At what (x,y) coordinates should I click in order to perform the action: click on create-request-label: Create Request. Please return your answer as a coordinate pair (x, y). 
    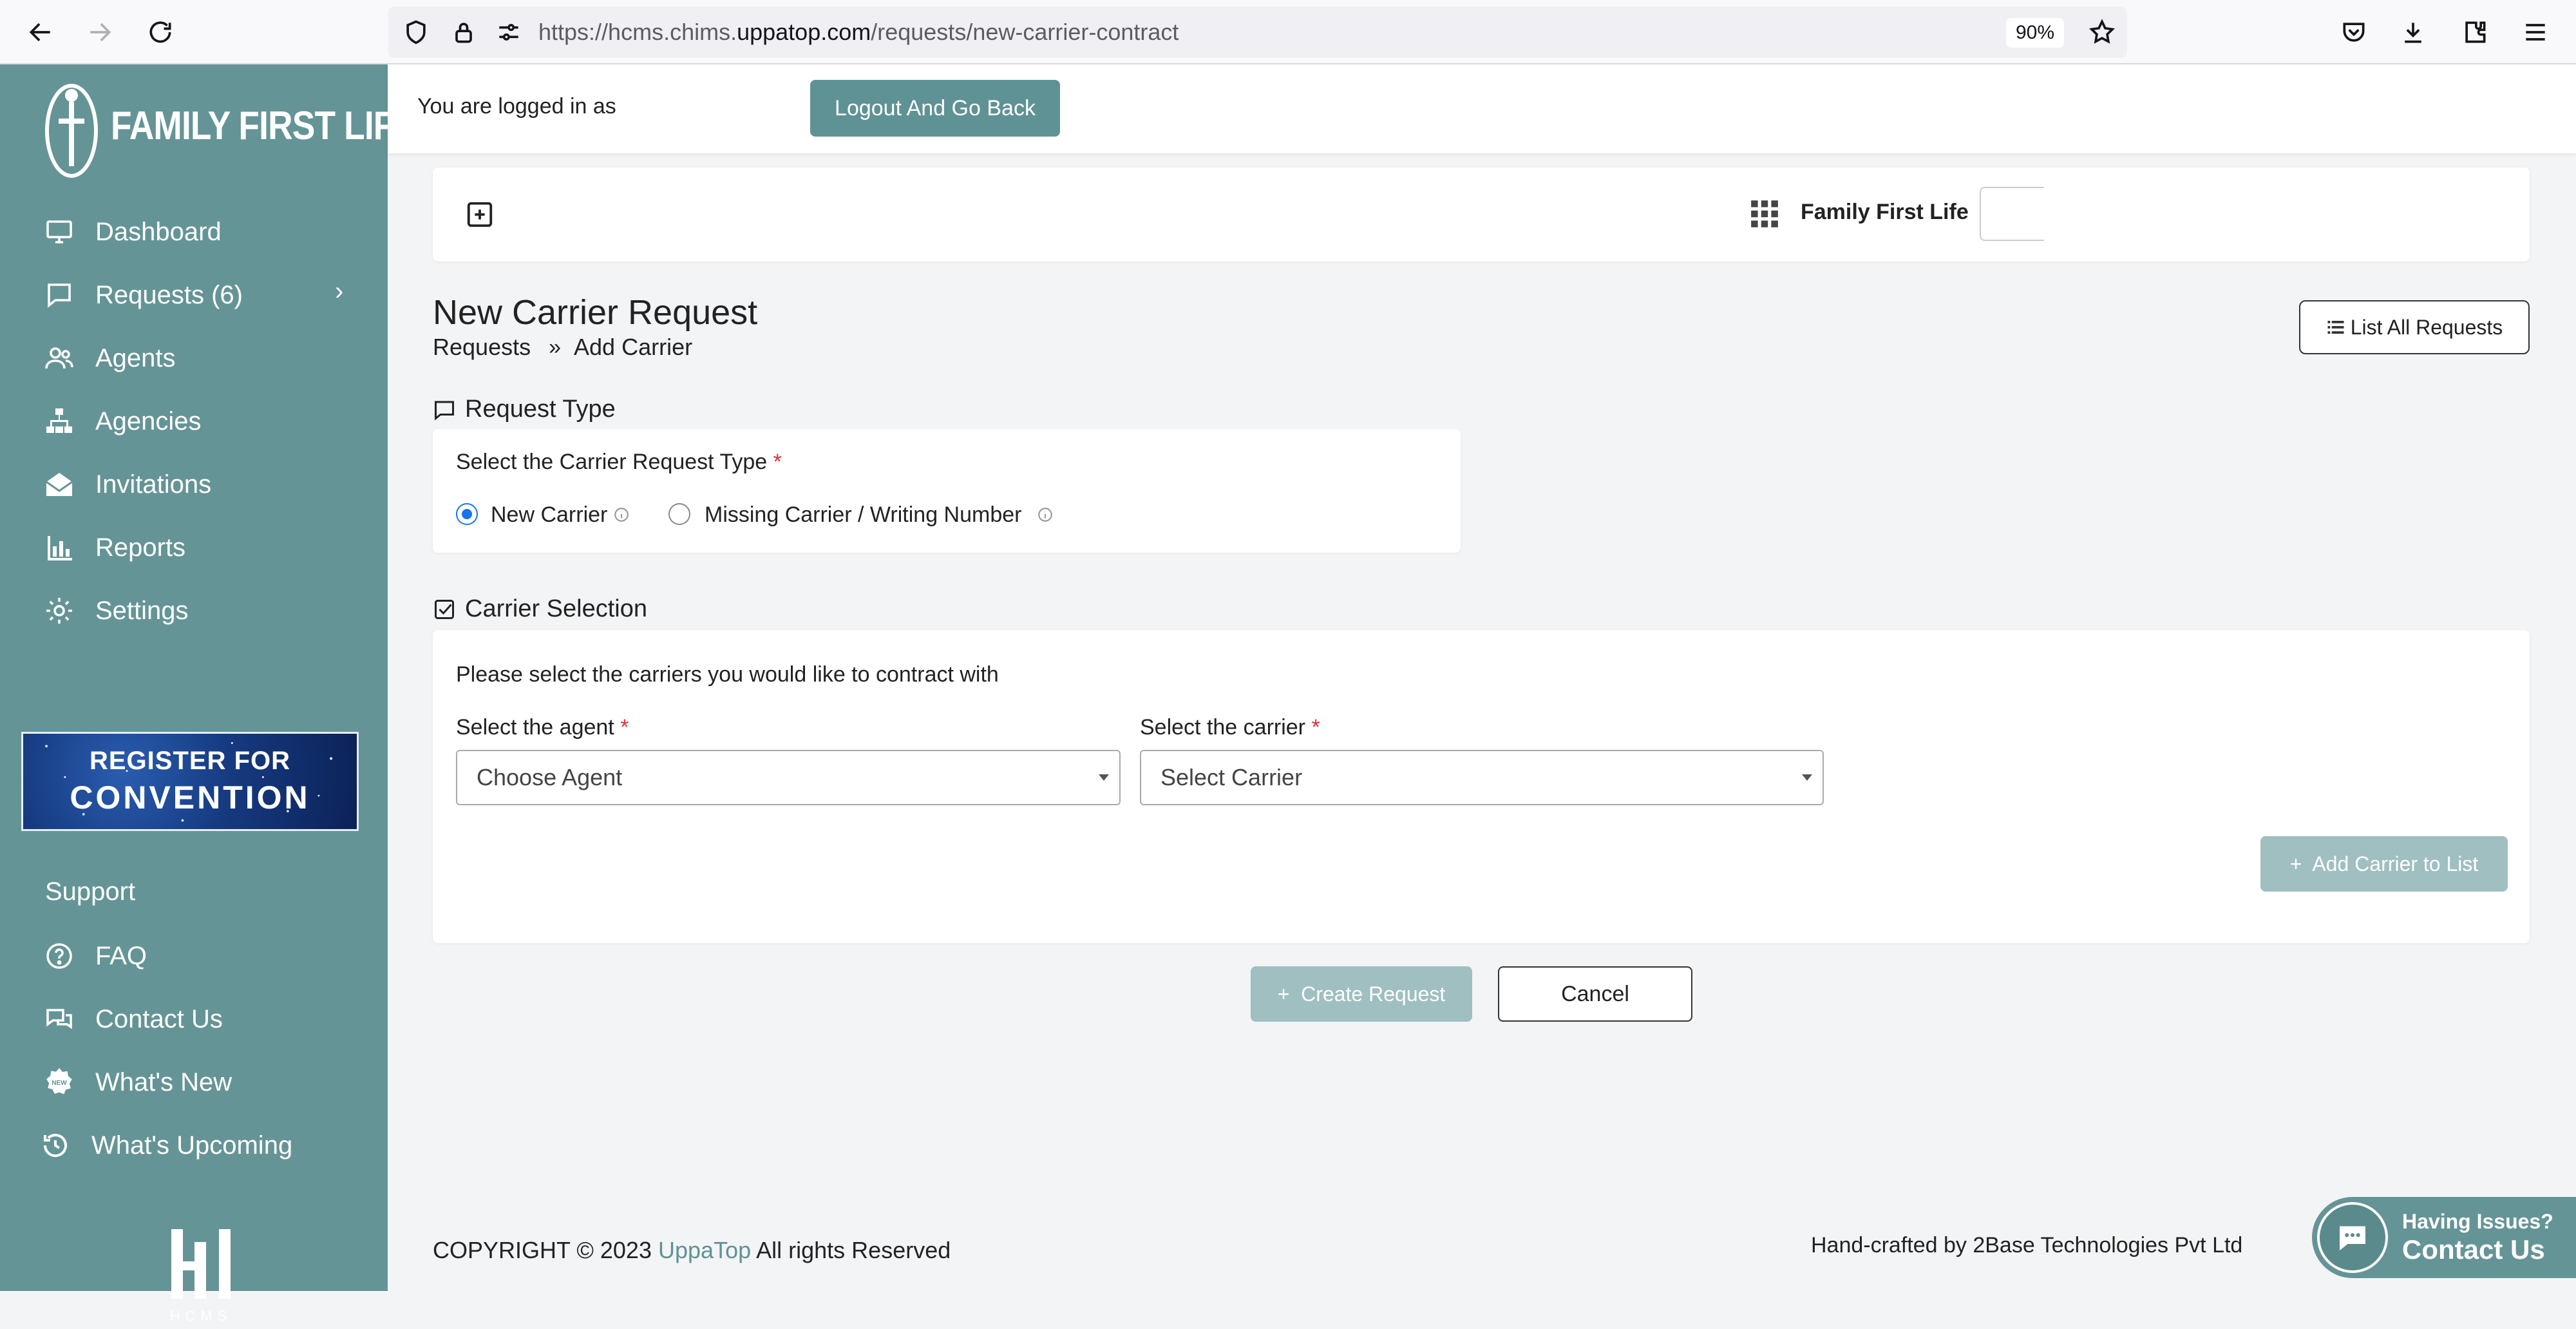
    Looking at the image, I should click on (1374, 994).